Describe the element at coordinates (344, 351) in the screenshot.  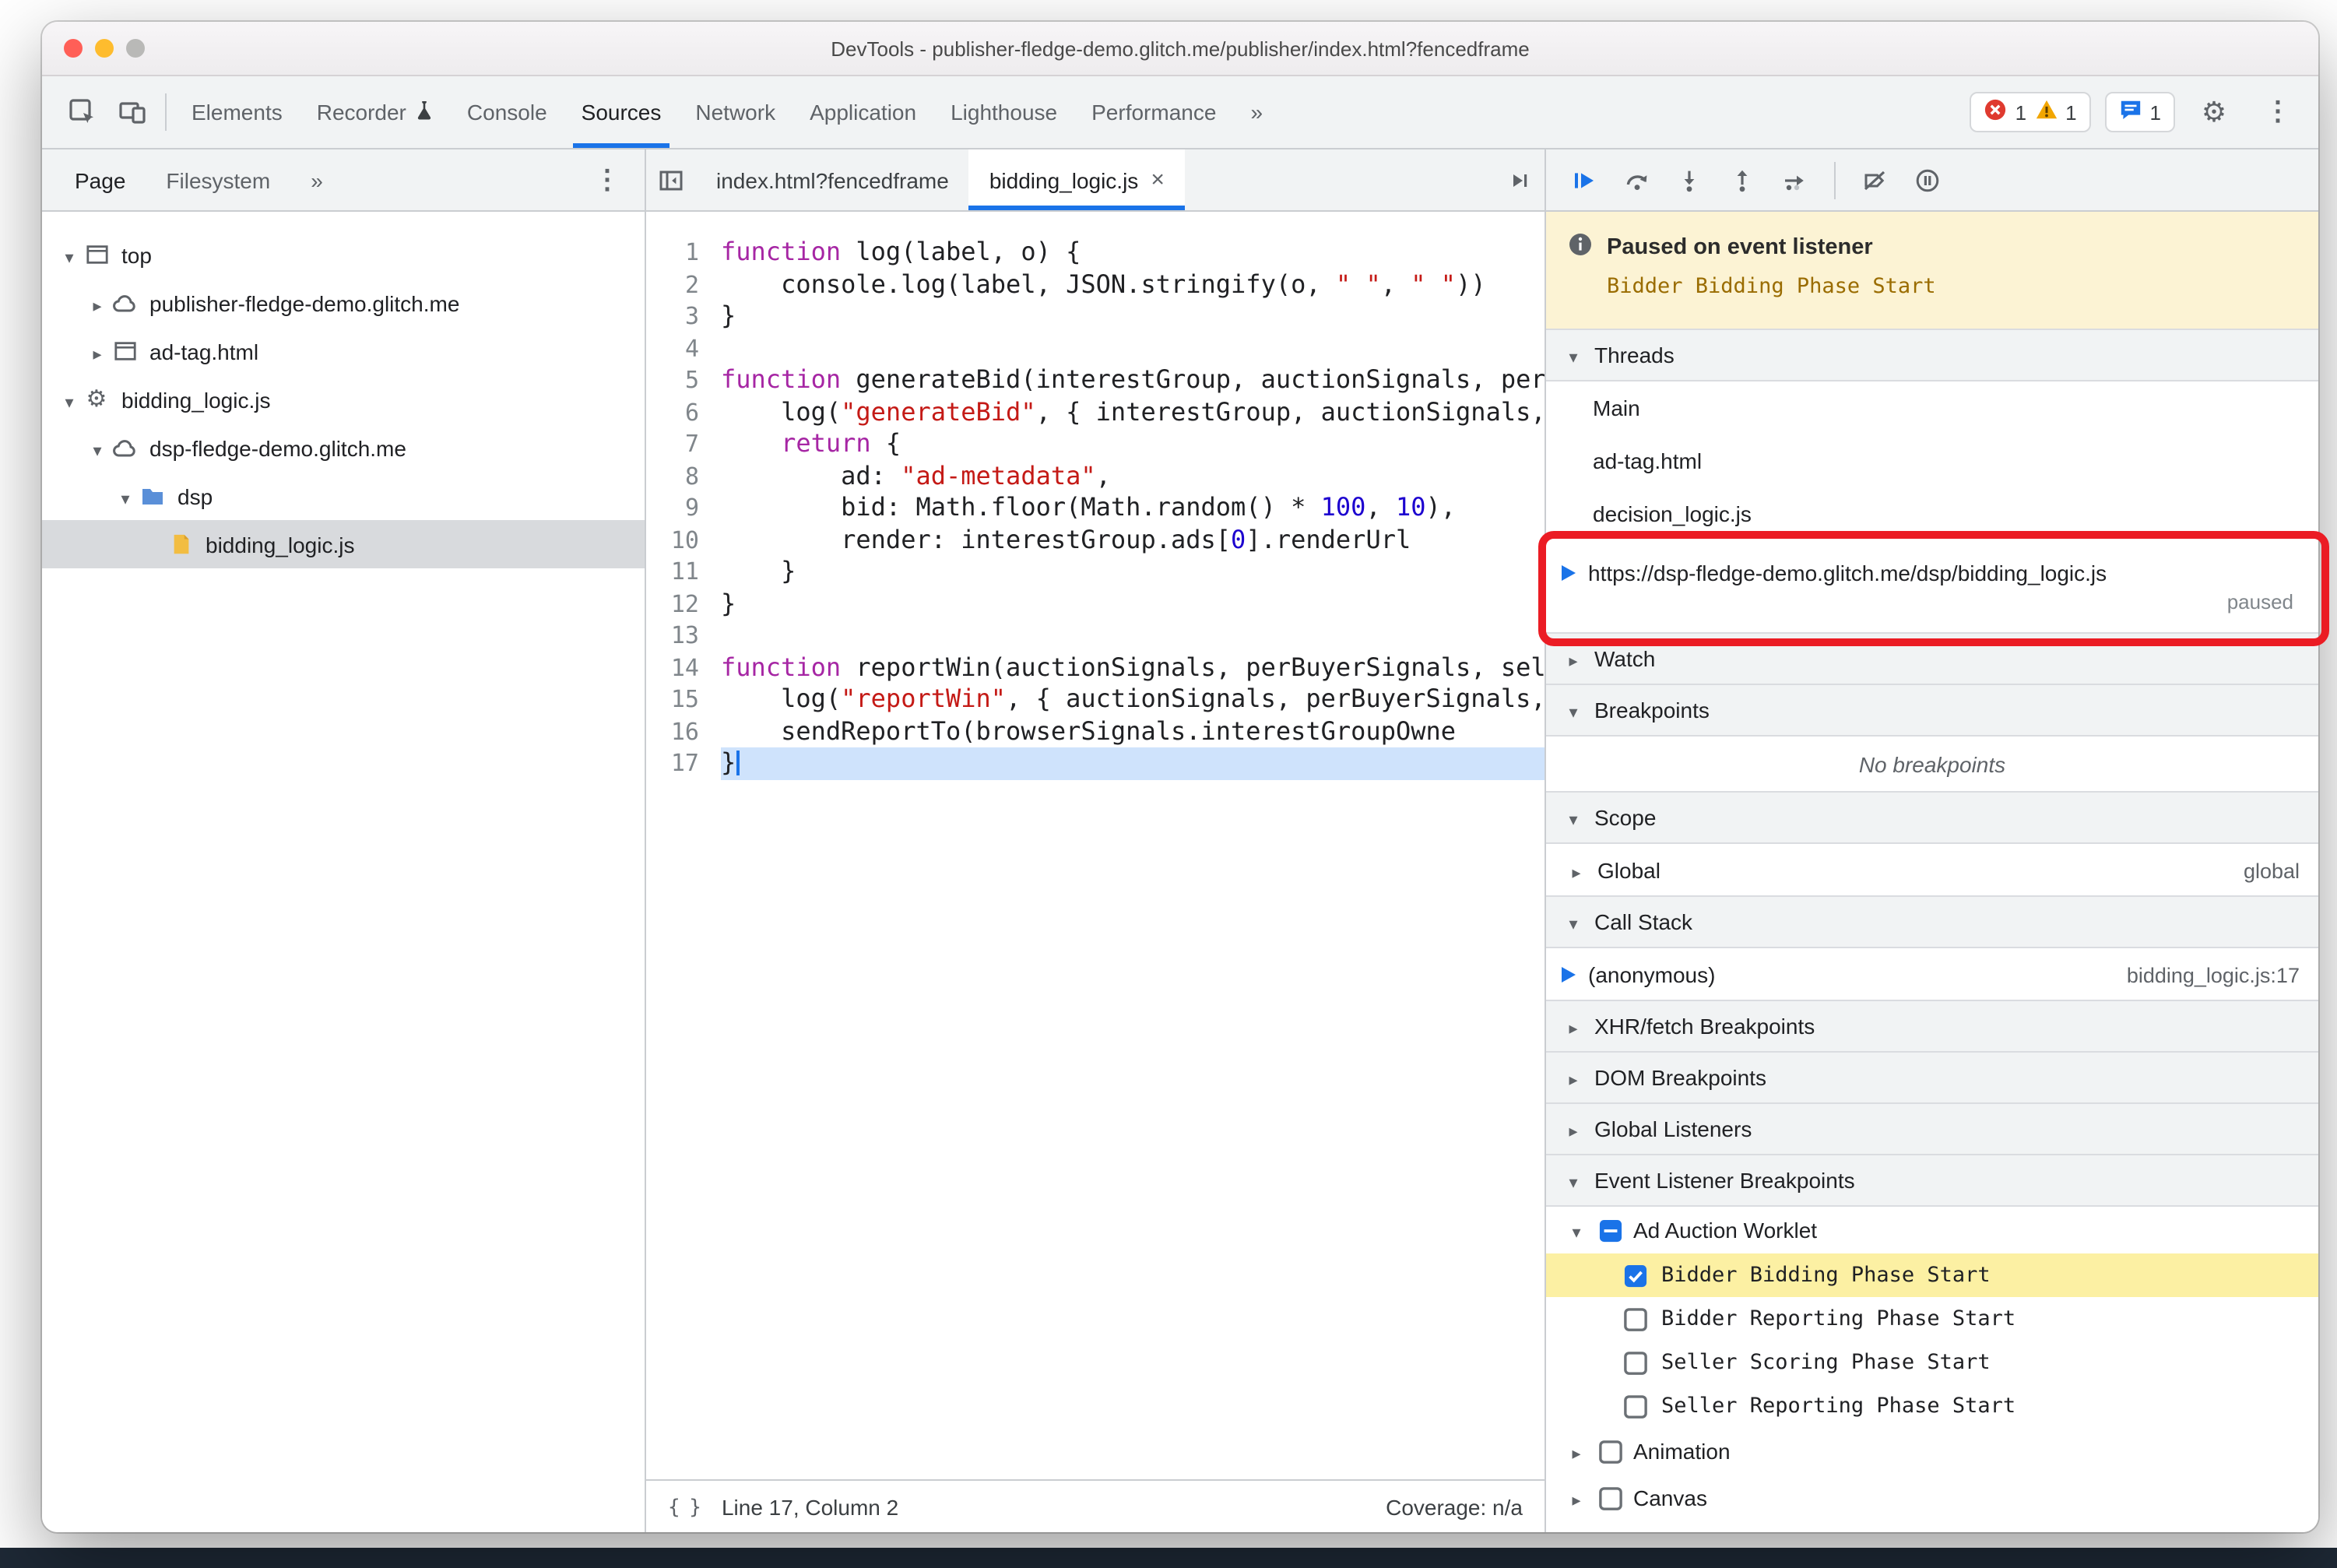
I see `tree-item-ad-tag-html: ad-tag.html` at that location.